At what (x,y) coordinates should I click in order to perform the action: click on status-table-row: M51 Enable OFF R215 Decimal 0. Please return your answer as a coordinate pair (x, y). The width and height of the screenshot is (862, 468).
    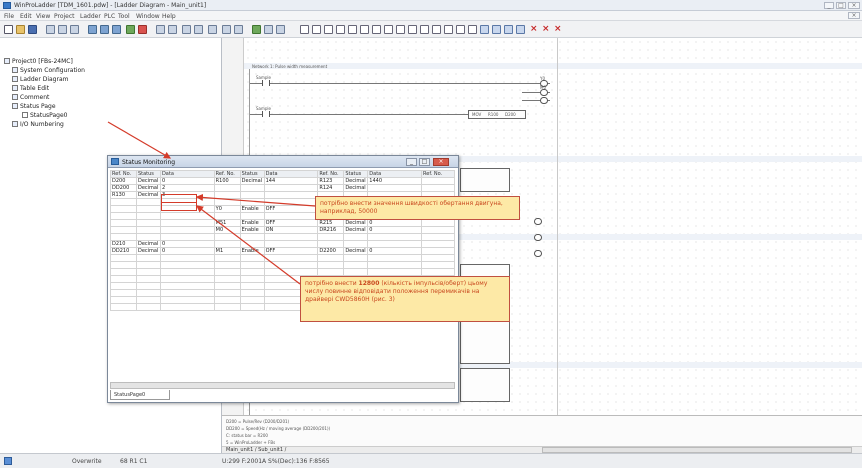
    Looking at the image, I should click on (282, 223).